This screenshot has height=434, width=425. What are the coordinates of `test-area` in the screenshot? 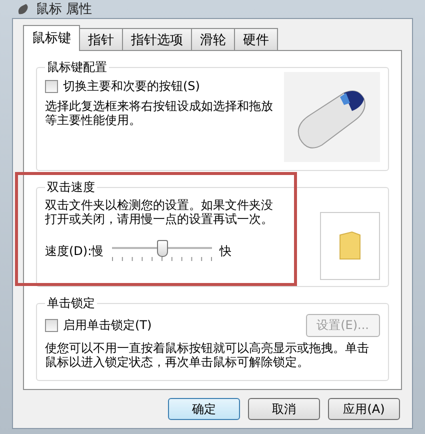 It's located at (350, 246).